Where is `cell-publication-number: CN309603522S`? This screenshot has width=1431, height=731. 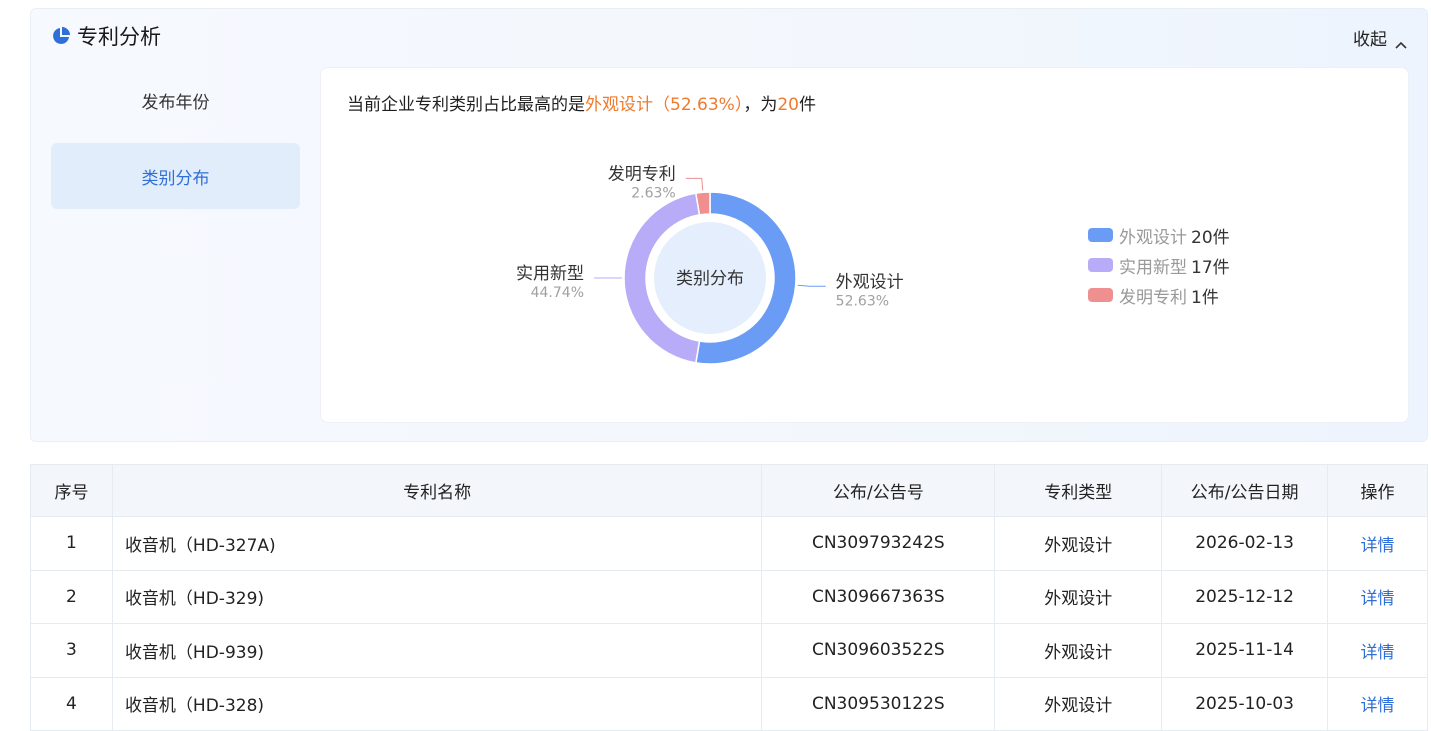
cell-publication-number: CN309603522S is located at coordinates (878, 650).